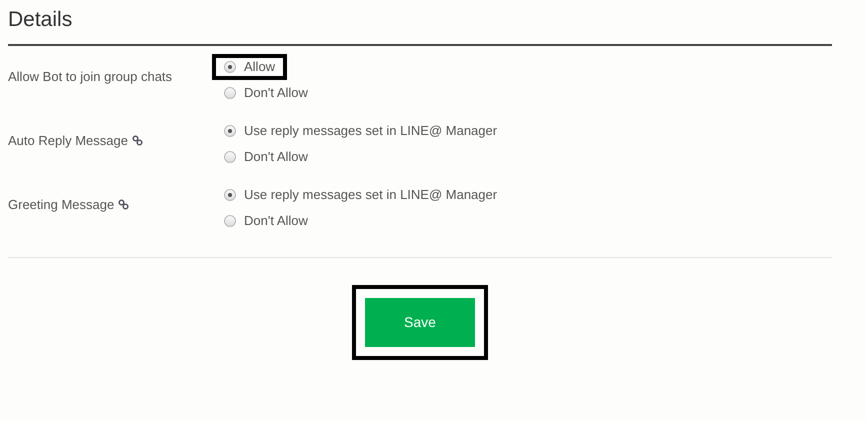 Image resolution: width=866 pixels, height=421 pixels. What do you see at coordinates (68, 141) in the screenshot?
I see `setting-label: Auto Reply Message` at bounding box center [68, 141].